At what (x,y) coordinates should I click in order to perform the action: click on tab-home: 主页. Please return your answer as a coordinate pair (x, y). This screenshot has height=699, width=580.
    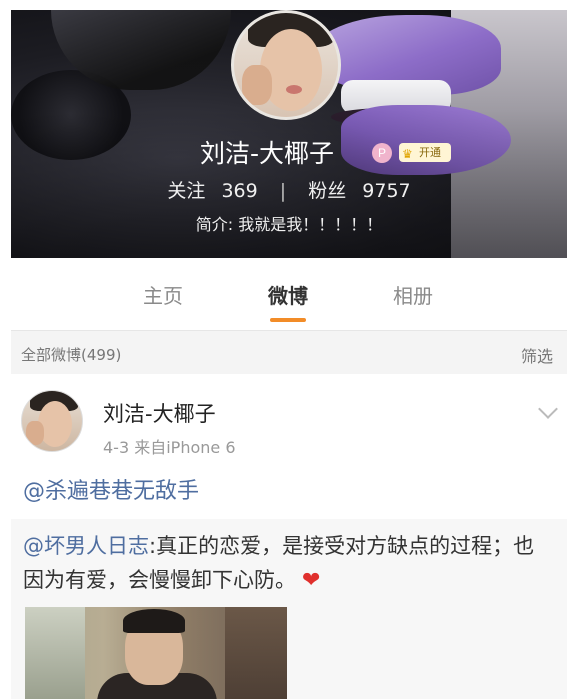
    Looking at the image, I should click on (163, 294).